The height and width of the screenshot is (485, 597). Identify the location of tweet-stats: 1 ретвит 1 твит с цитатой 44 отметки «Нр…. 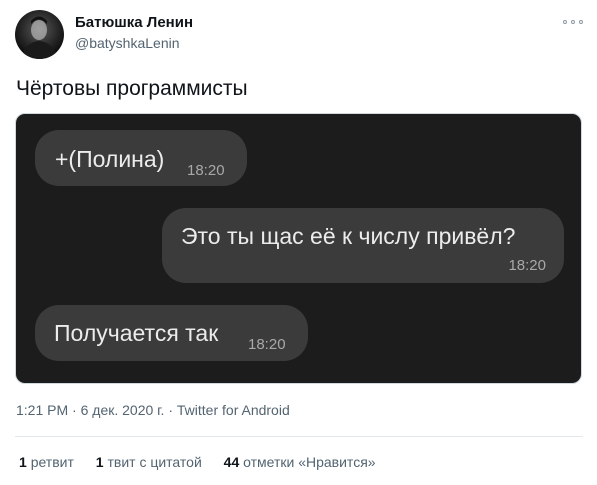
(206, 462).